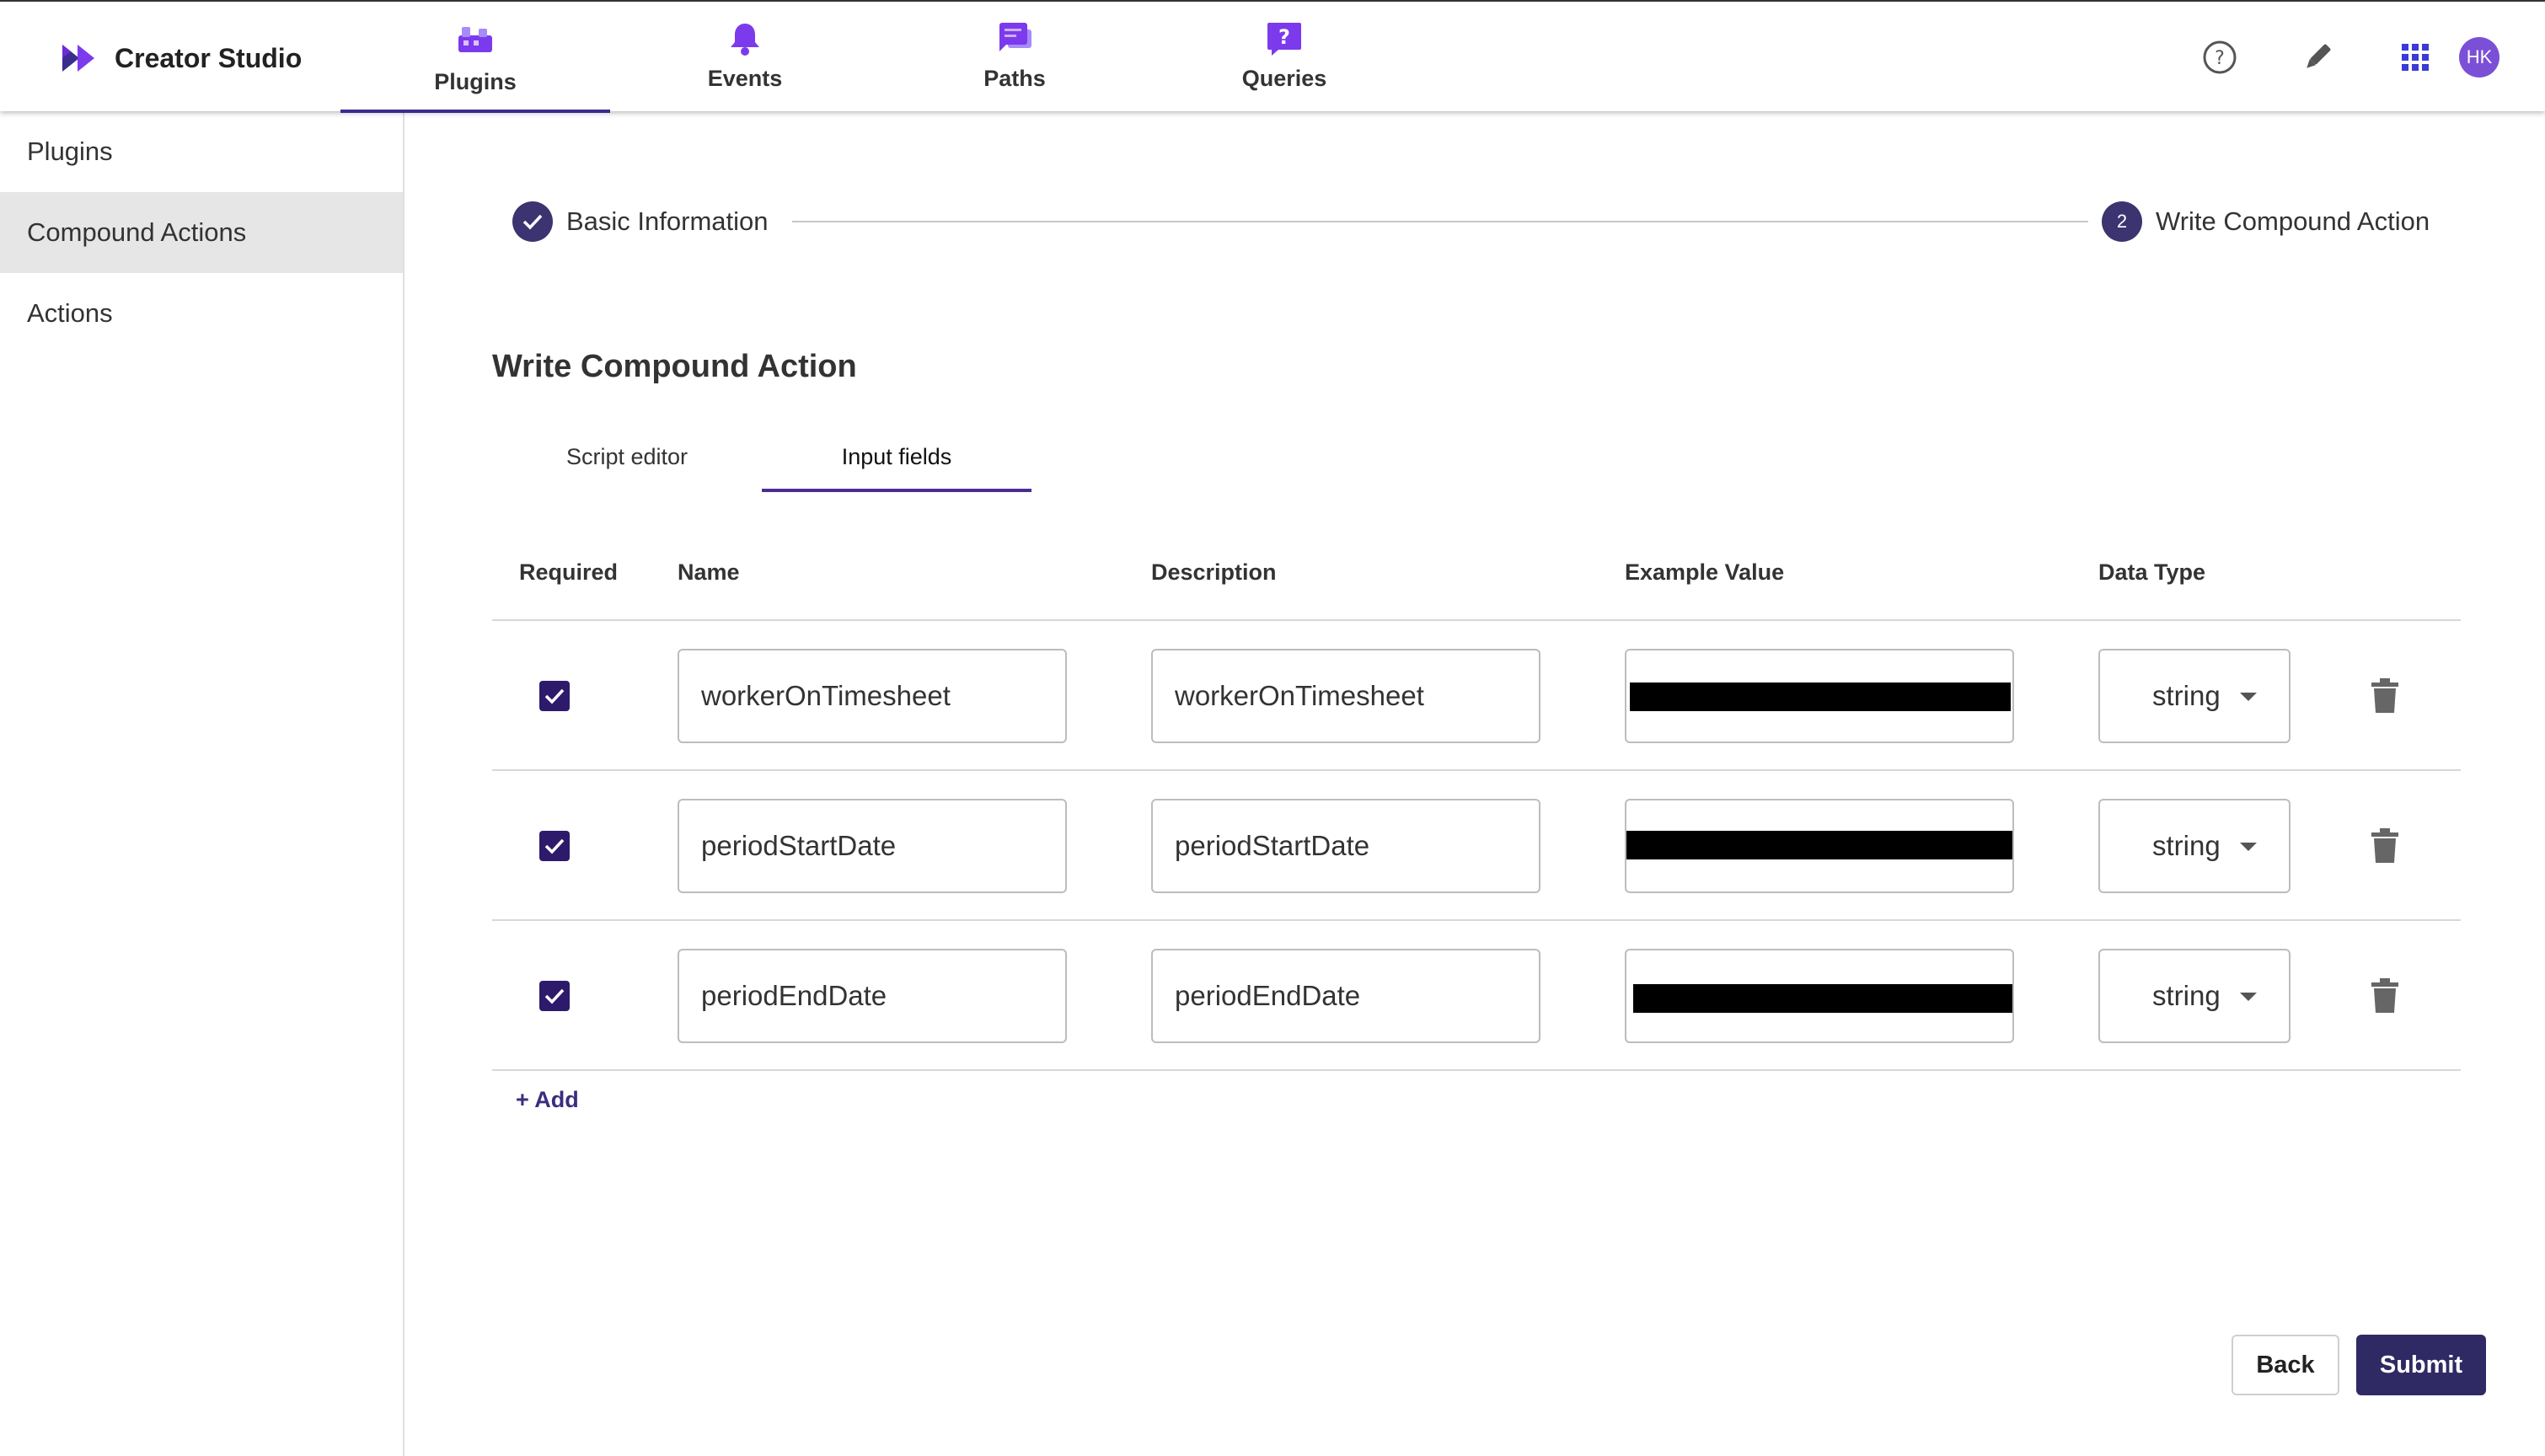 The width and height of the screenshot is (2545, 1456). I want to click on chat-icon, so click(1014, 38).